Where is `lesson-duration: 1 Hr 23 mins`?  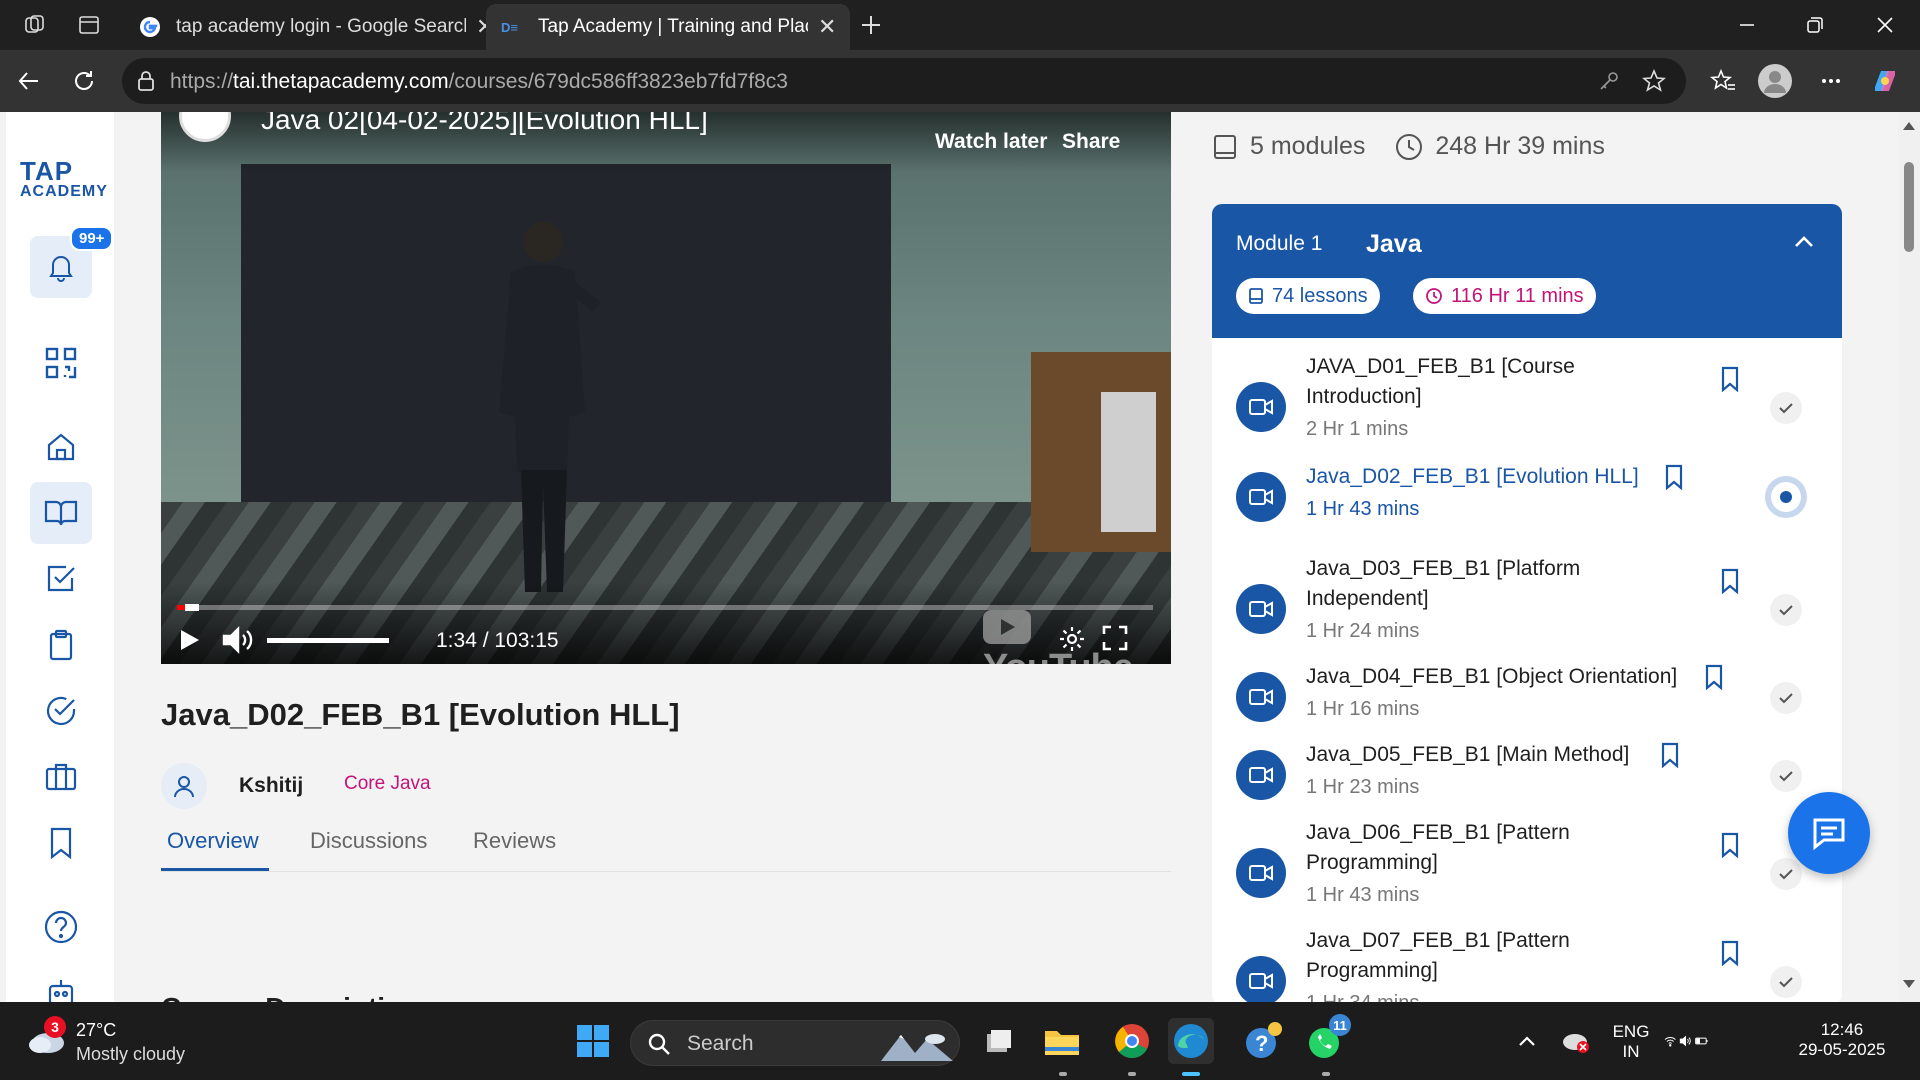
lesson-duration: 1 Hr 23 mins is located at coordinates (1363, 787).